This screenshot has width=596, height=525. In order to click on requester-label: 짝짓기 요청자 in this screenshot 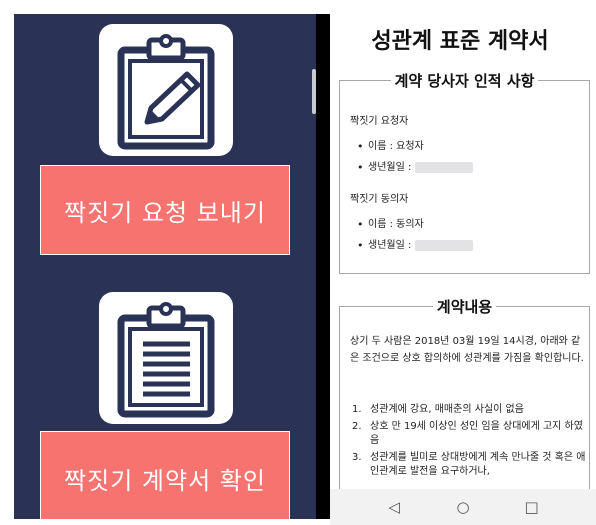, I will do `click(379, 121)`.